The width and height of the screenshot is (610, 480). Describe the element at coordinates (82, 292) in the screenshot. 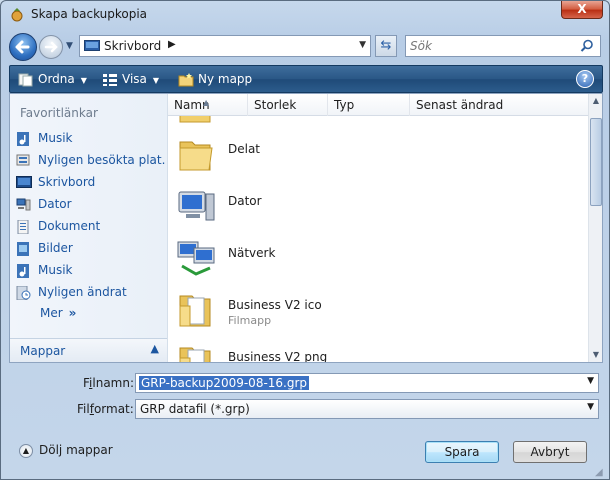

I see `favorite-item-label: Nyligen ändrat` at that location.